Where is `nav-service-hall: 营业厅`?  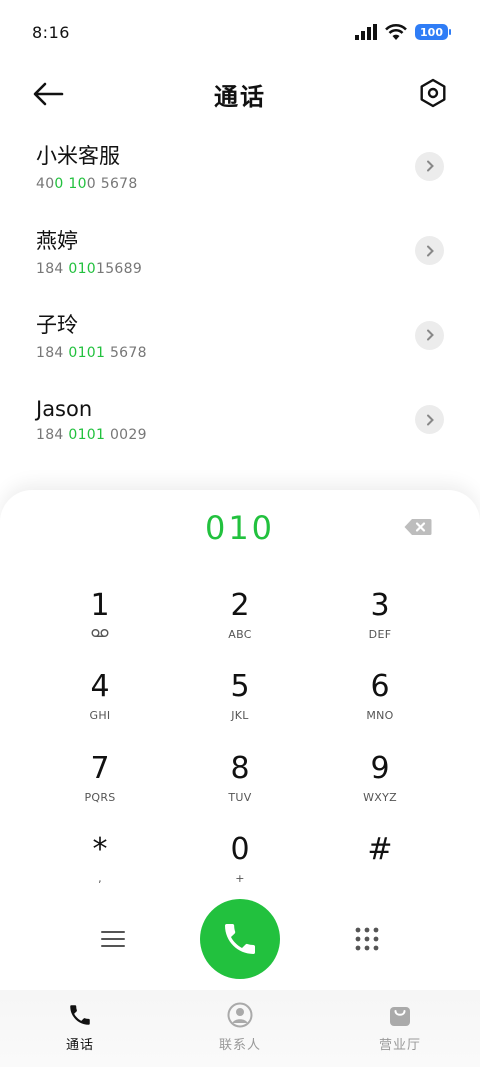
nav-service-hall: 营业厅 is located at coordinates (400, 1028).